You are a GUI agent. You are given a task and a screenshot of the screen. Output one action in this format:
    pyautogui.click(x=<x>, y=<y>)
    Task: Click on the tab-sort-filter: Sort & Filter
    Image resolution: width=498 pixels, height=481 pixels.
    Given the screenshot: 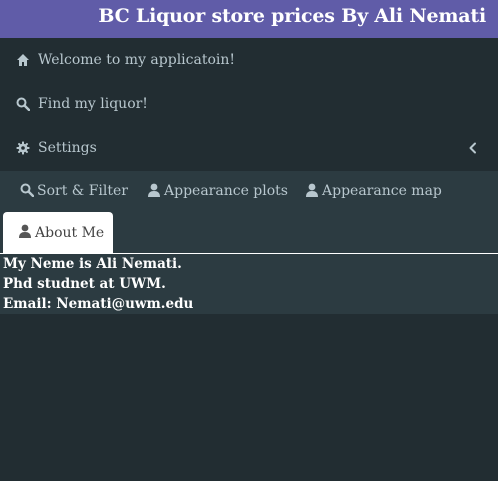 What is the action you would take?
    pyautogui.click(x=75, y=191)
    